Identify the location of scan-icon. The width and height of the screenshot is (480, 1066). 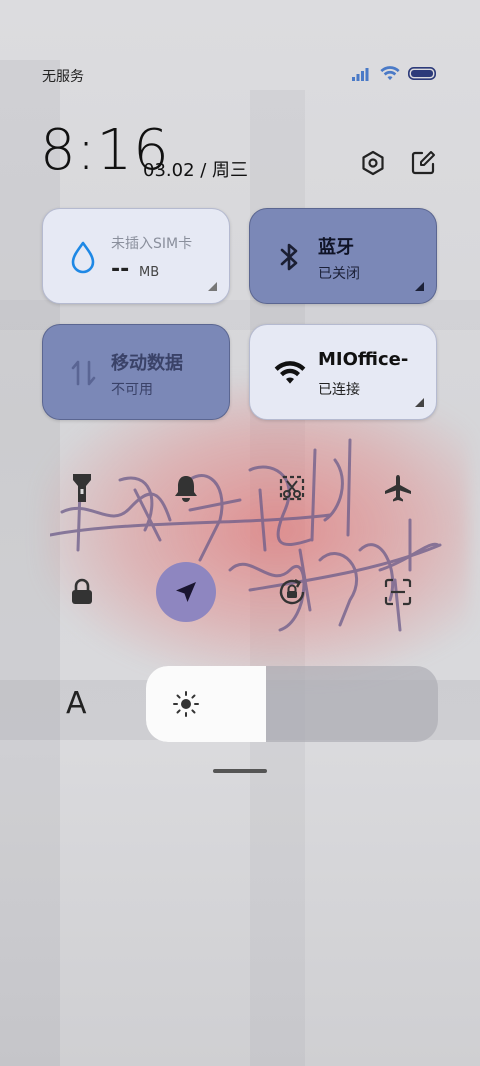
(398, 592).